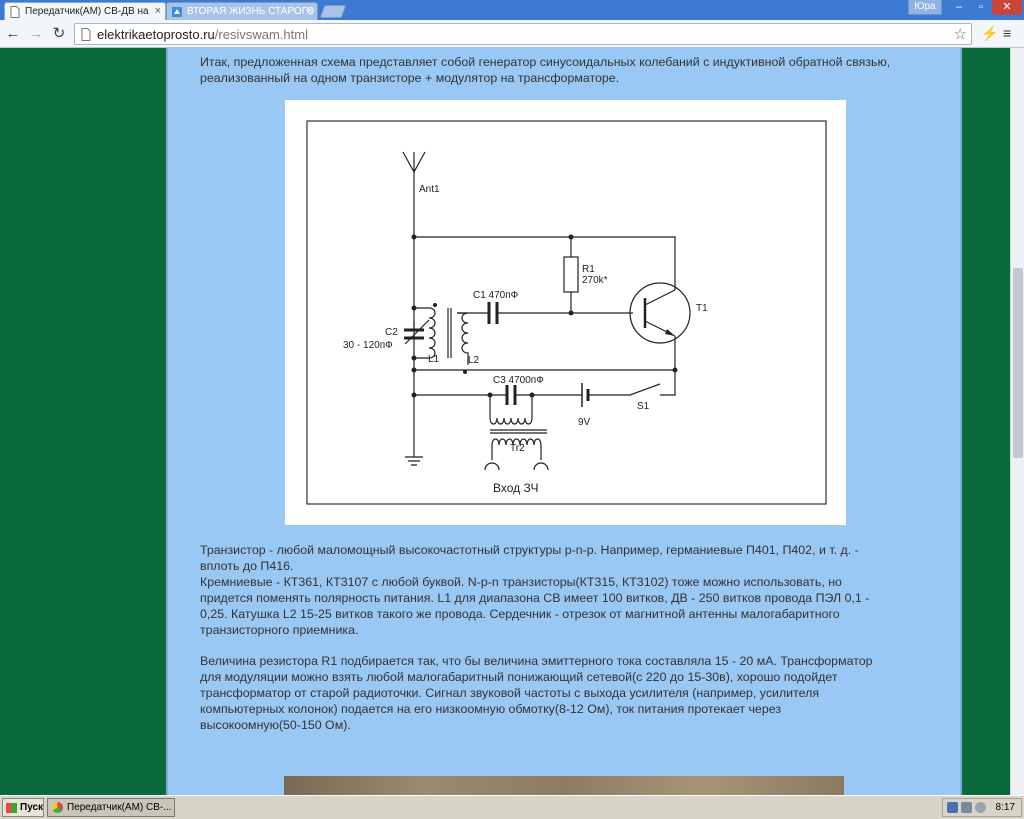  Describe the element at coordinates (952, 807) in the screenshot. I see `network-icon` at that location.